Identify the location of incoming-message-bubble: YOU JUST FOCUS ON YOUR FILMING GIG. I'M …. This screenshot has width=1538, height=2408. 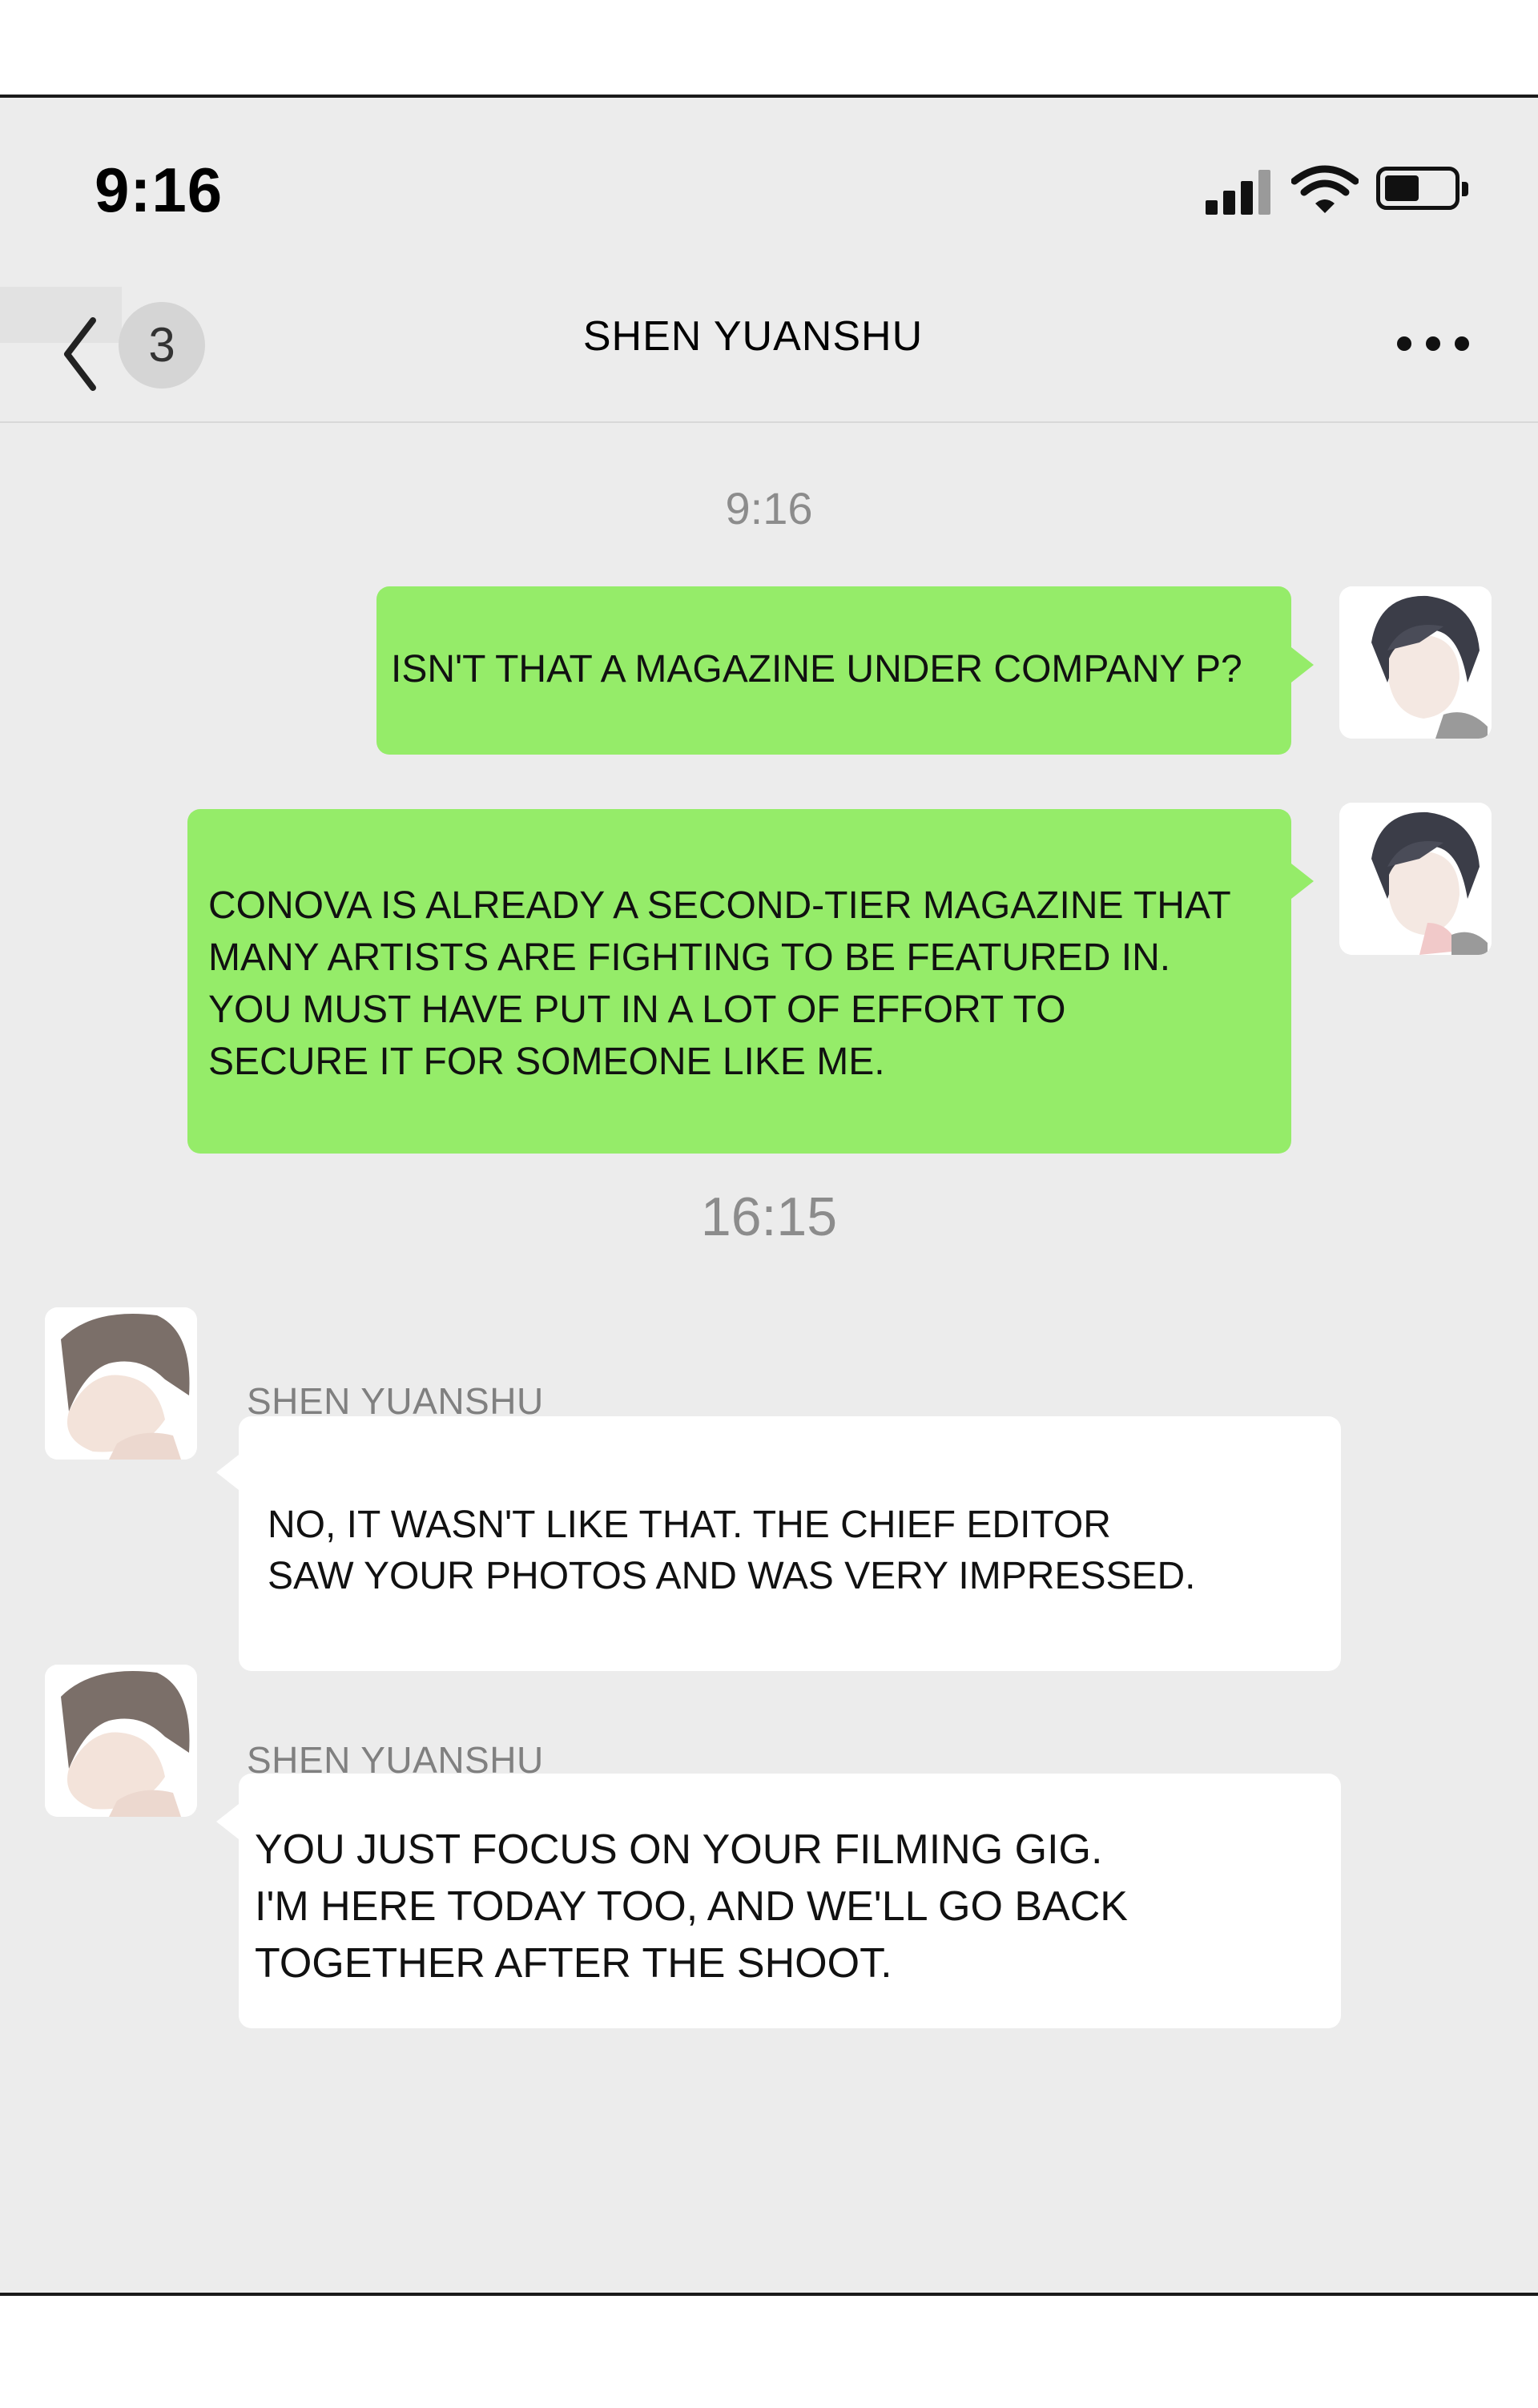
(790, 1901).